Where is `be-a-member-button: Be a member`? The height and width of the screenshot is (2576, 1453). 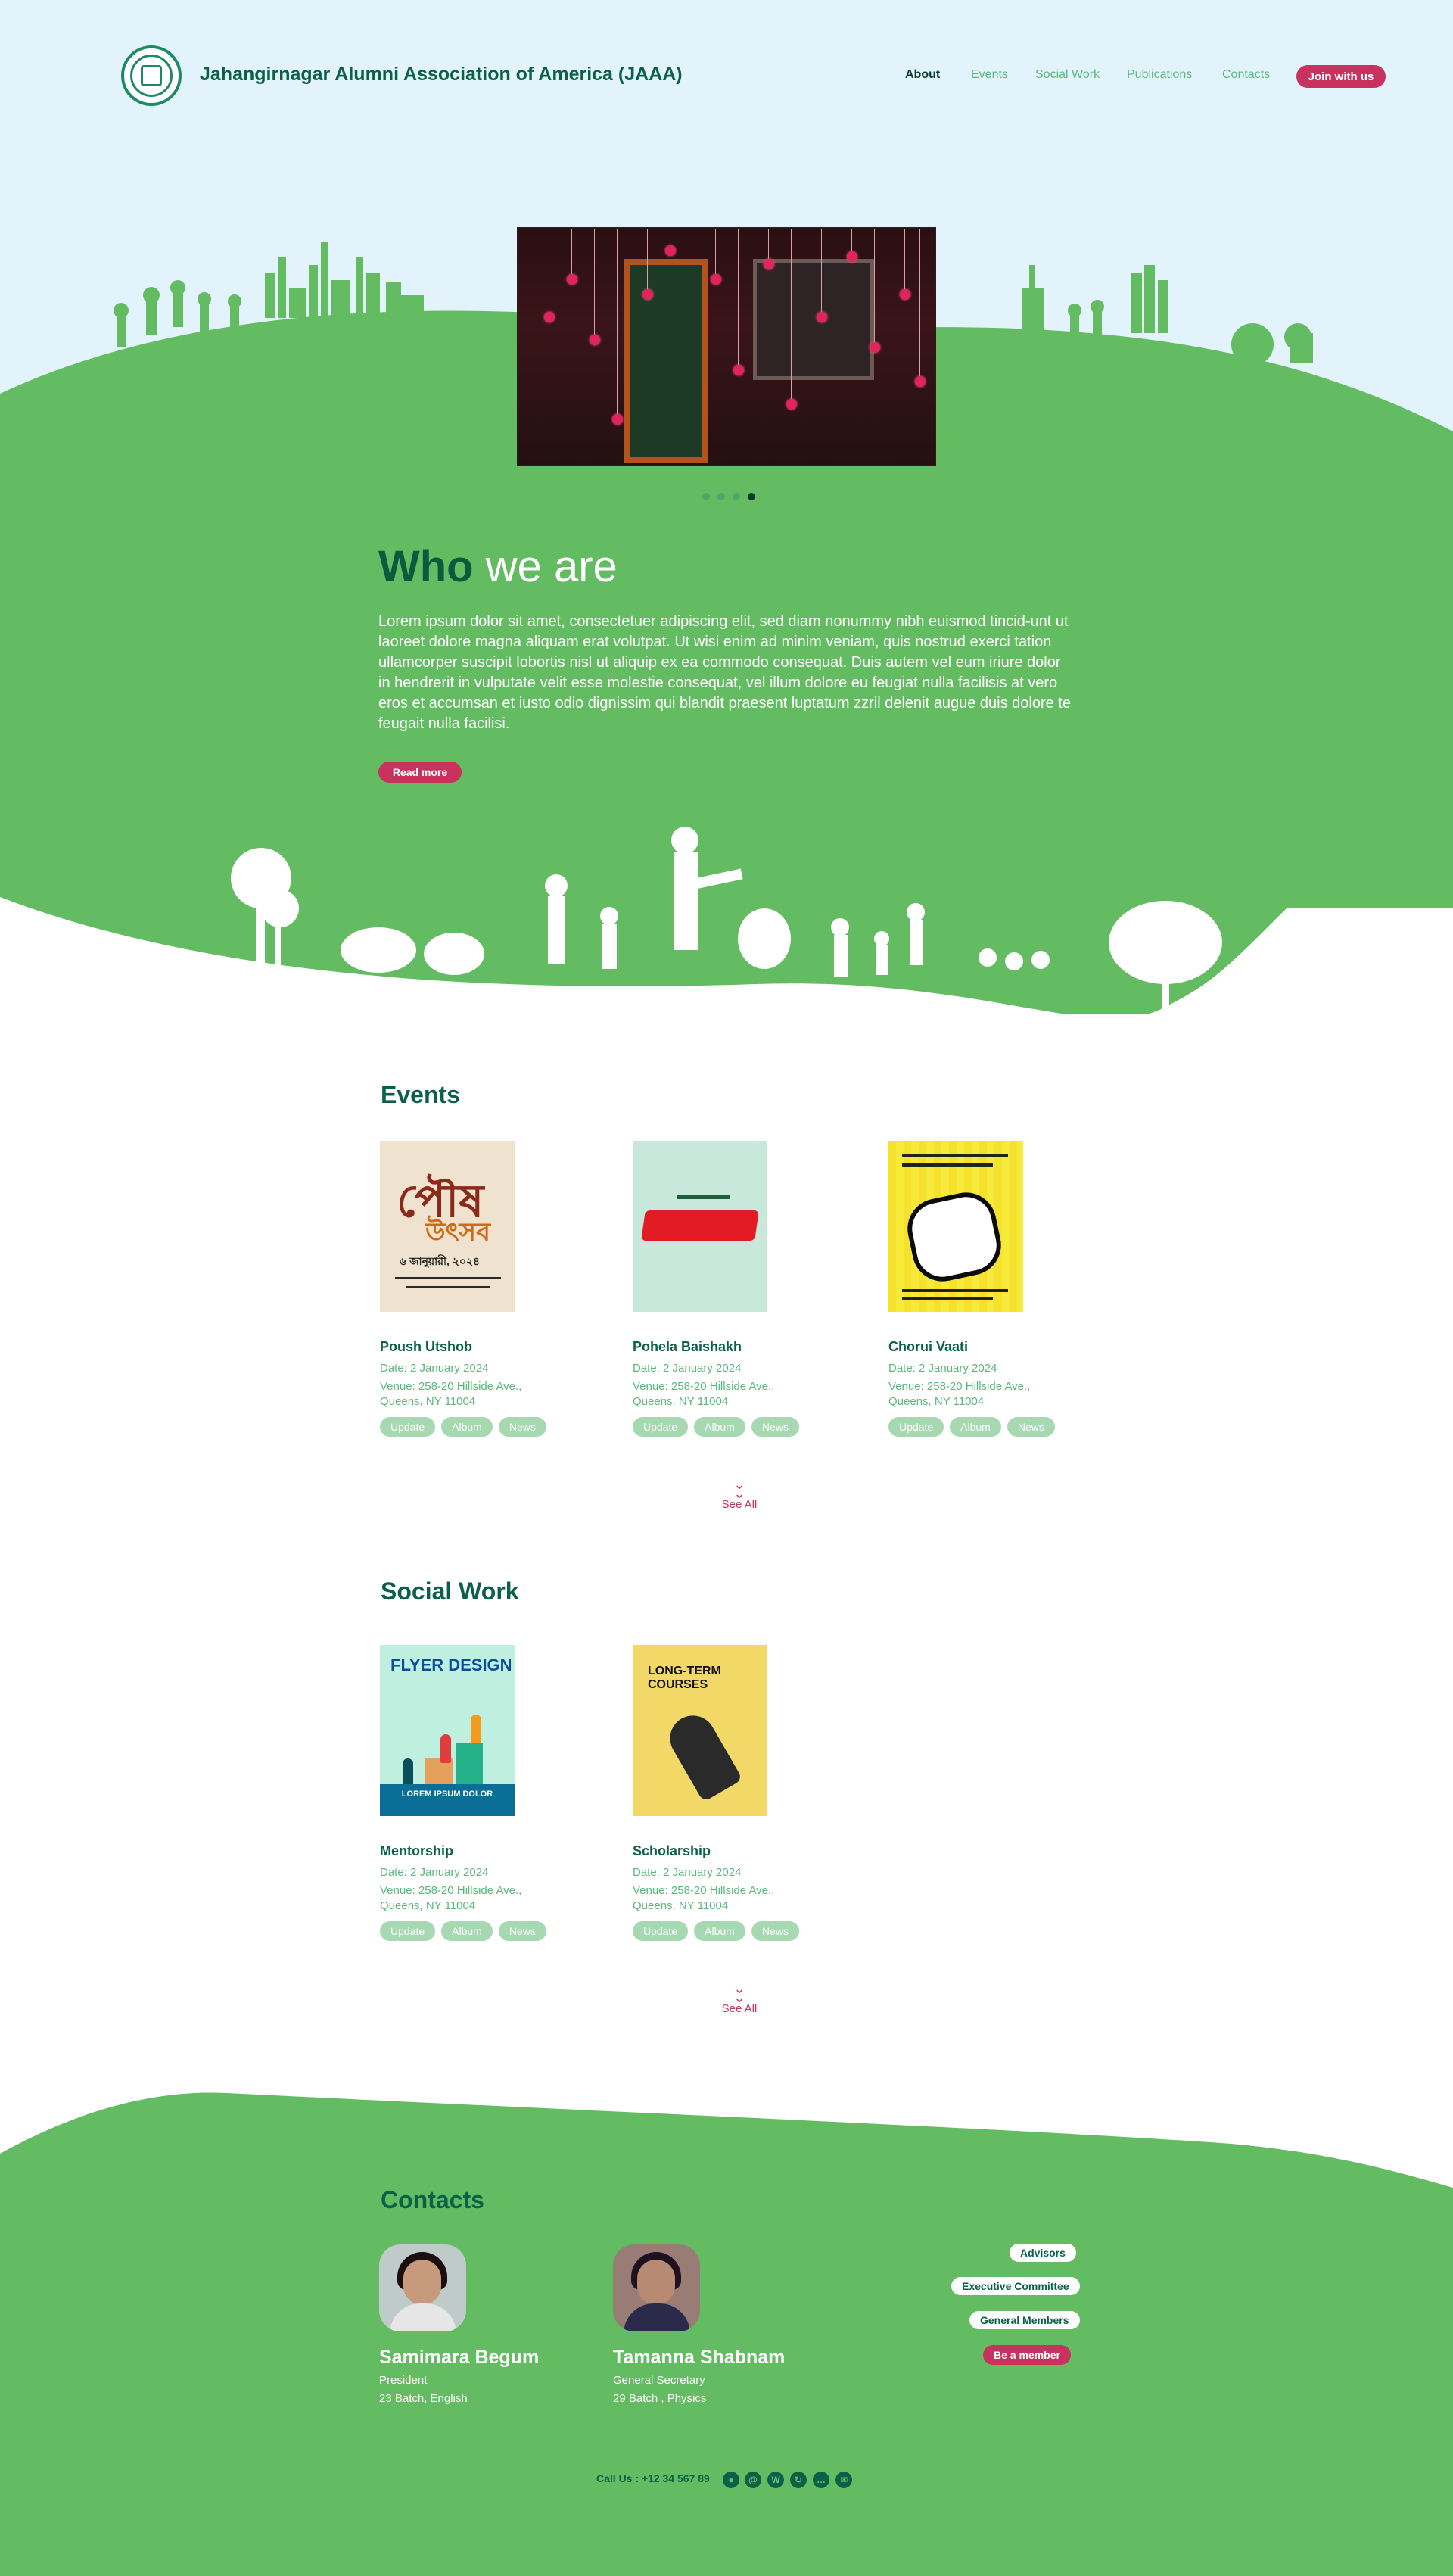
be-a-member-button: Be a member is located at coordinates (1027, 2355).